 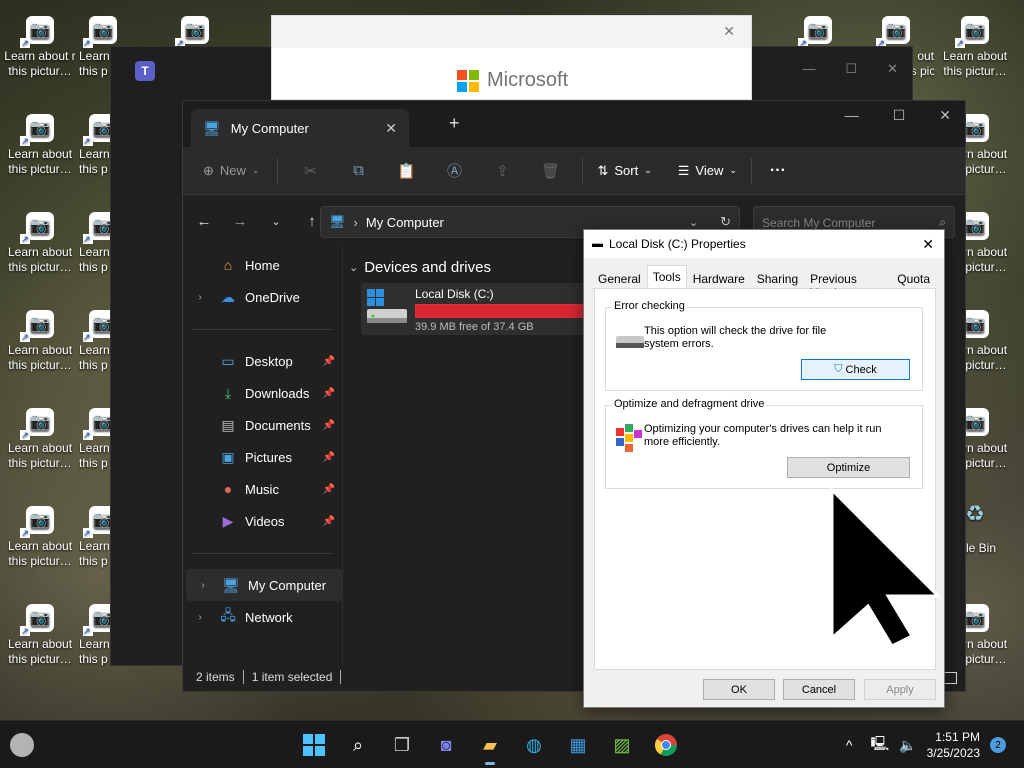 I want to click on forward-icon: →, so click(x=240, y=221).